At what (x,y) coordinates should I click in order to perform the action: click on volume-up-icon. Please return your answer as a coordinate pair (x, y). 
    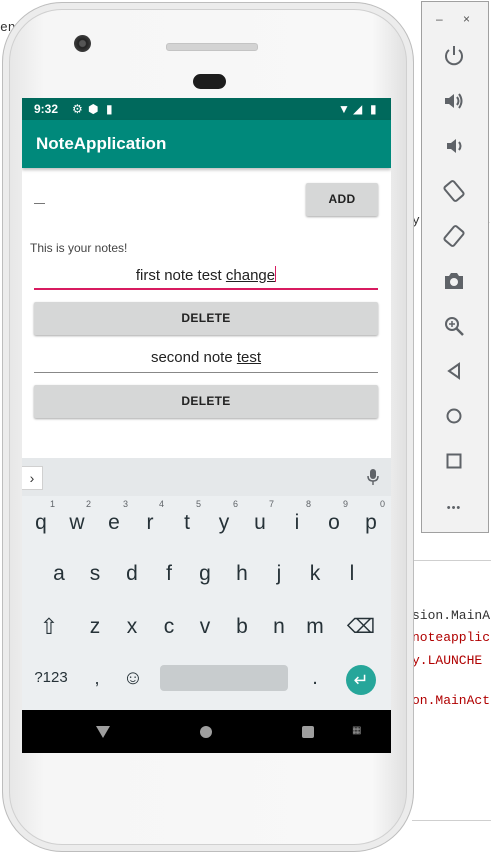
    Looking at the image, I should click on (454, 101).